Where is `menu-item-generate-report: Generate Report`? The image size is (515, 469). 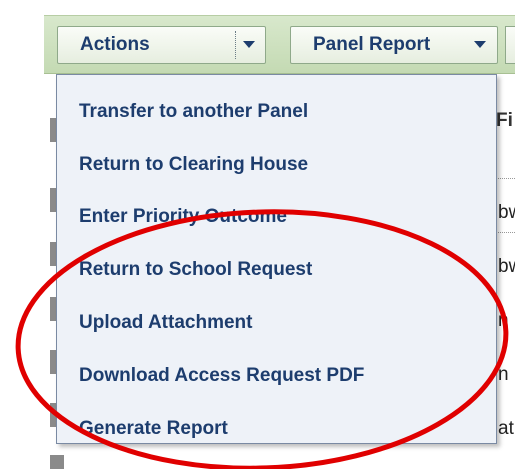 menu-item-generate-report: Generate Report is located at coordinates (153, 433).